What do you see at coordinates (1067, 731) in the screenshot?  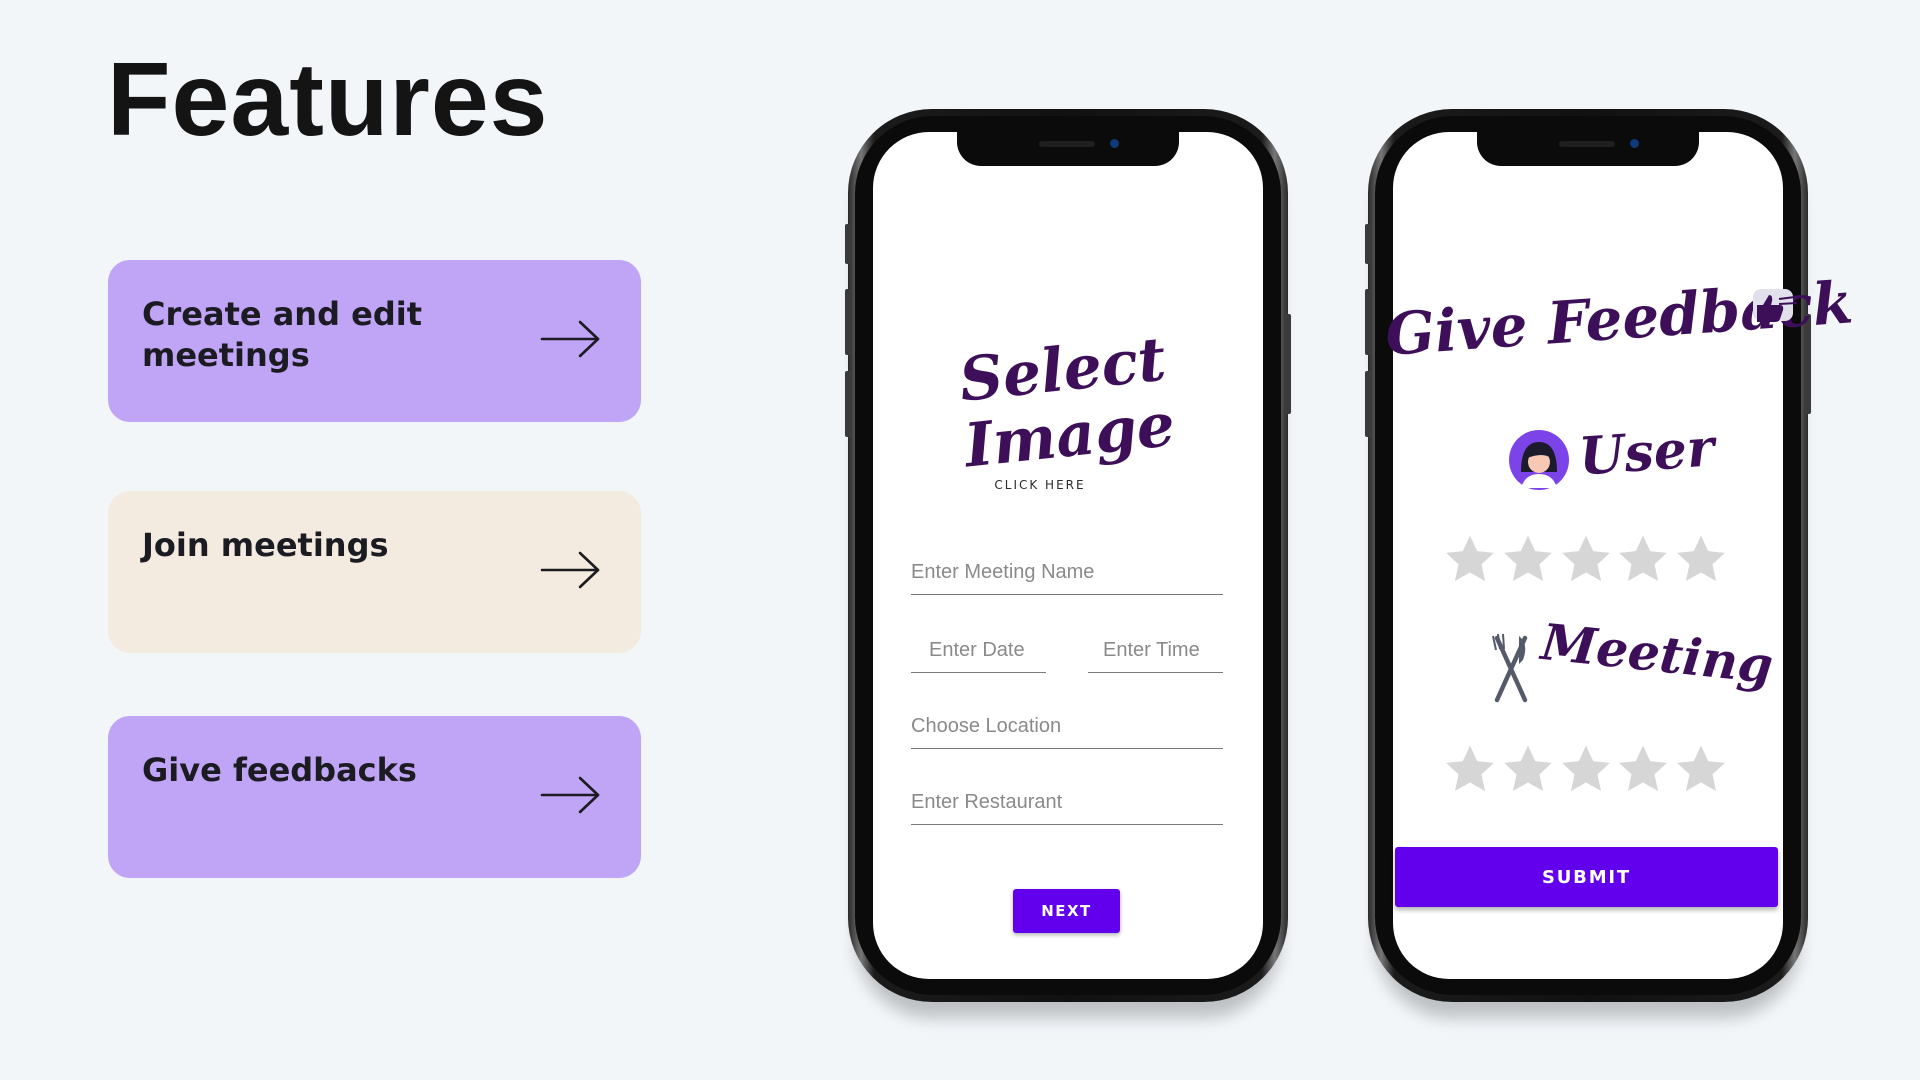 I see `location-input: Choose Location` at bounding box center [1067, 731].